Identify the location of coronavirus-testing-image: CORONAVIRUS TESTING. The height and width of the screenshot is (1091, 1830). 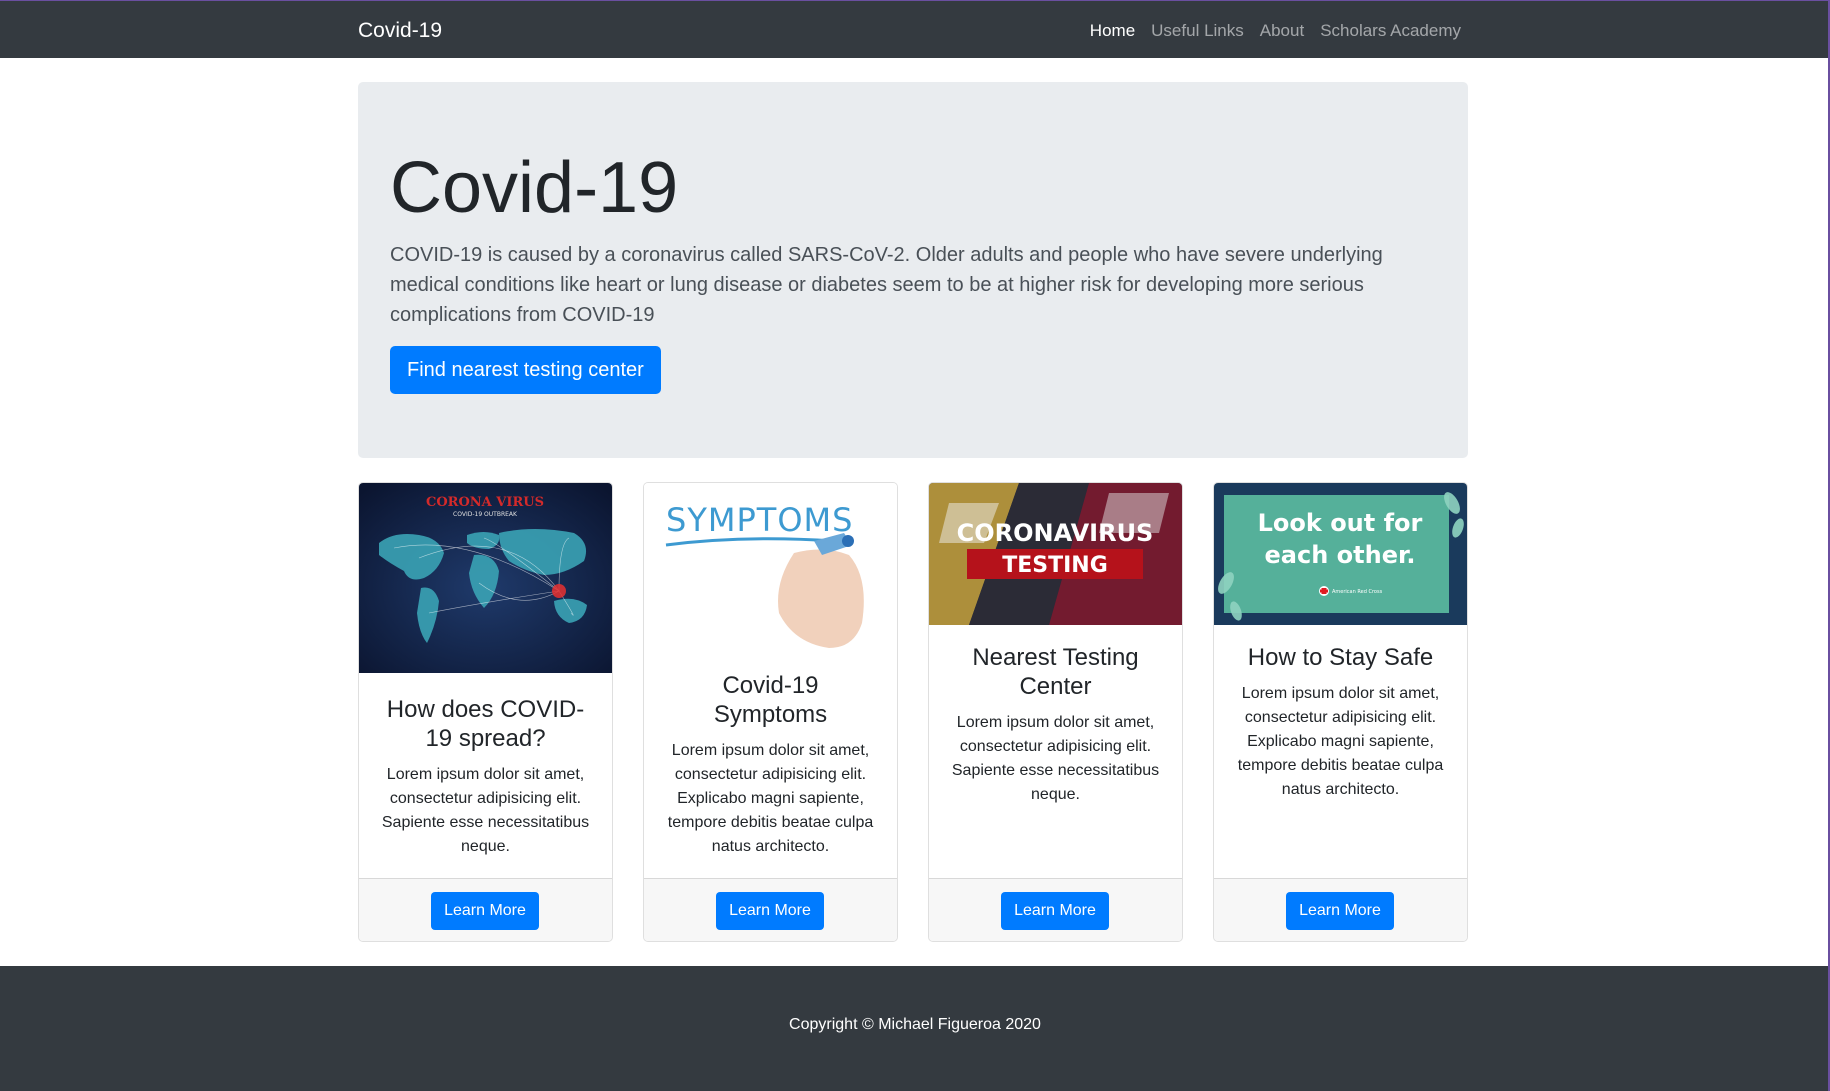
(1055, 554).